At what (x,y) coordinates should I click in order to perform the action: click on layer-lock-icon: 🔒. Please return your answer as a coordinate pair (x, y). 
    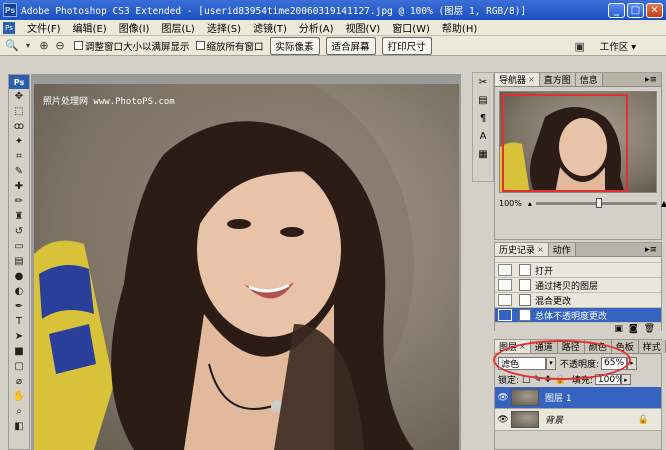
    Looking at the image, I should click on (643, 419).